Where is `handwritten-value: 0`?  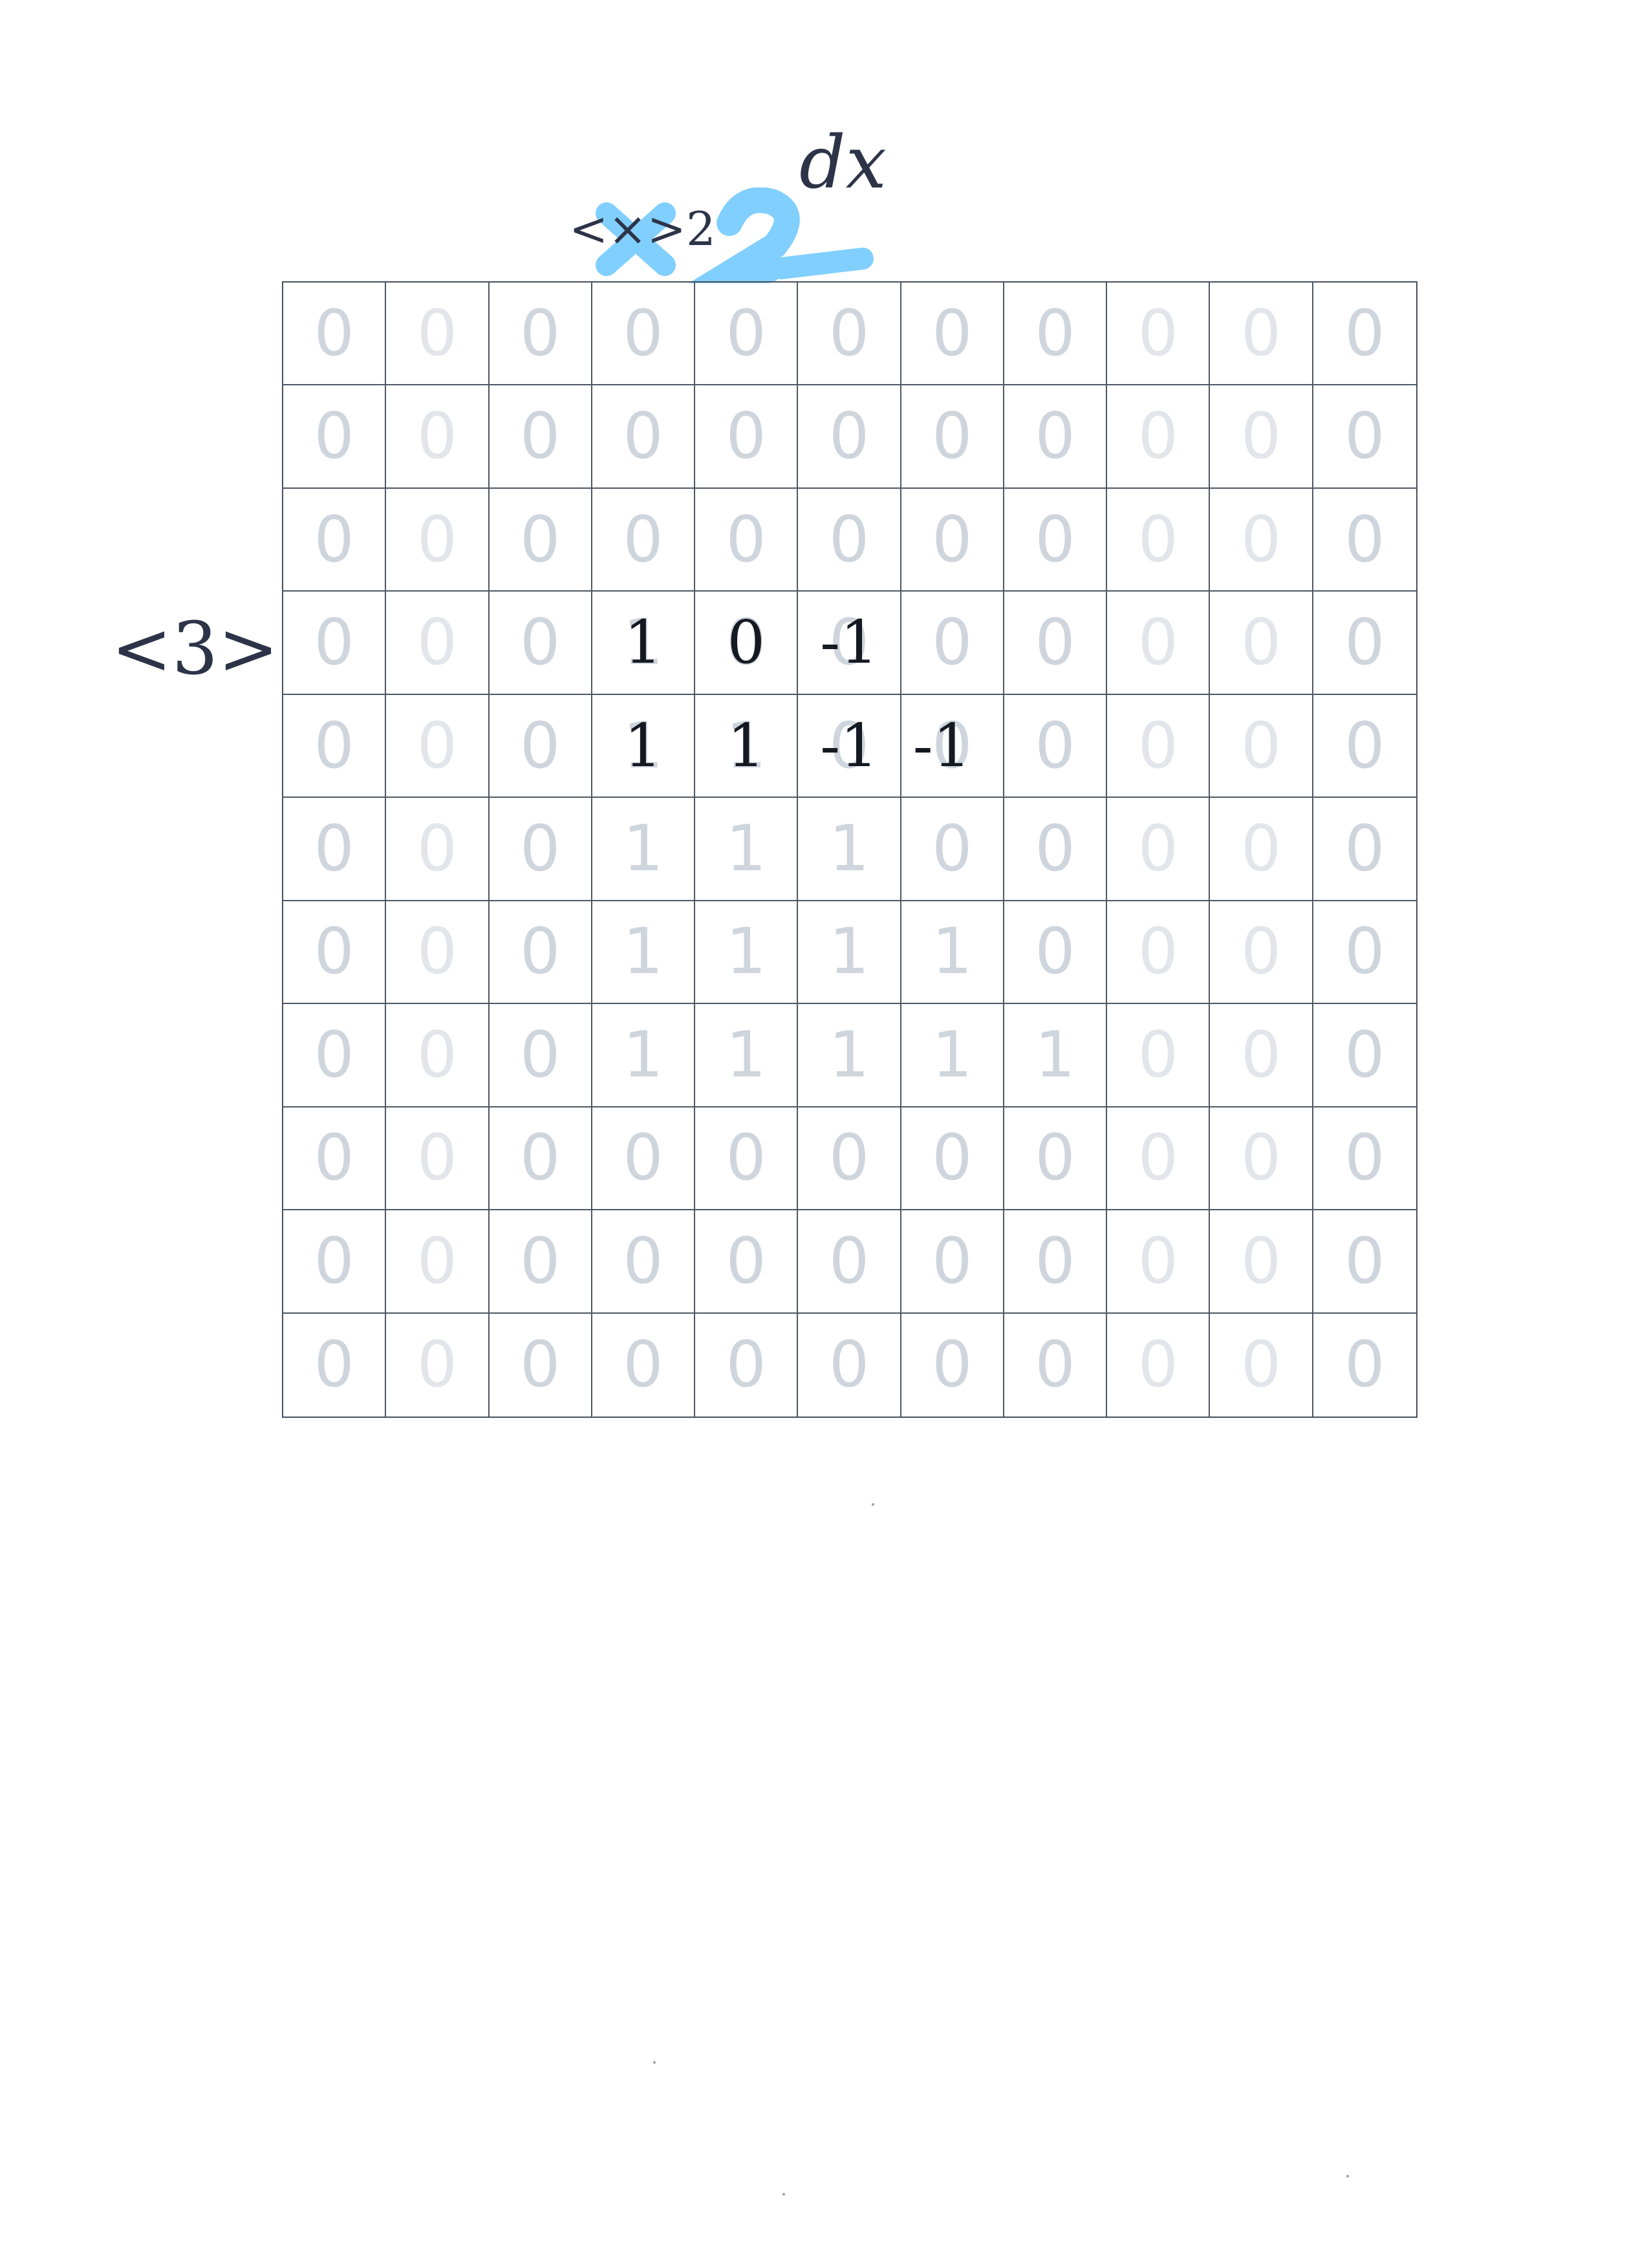
handwritten-value: 0 is located at coordinates (746, 643).